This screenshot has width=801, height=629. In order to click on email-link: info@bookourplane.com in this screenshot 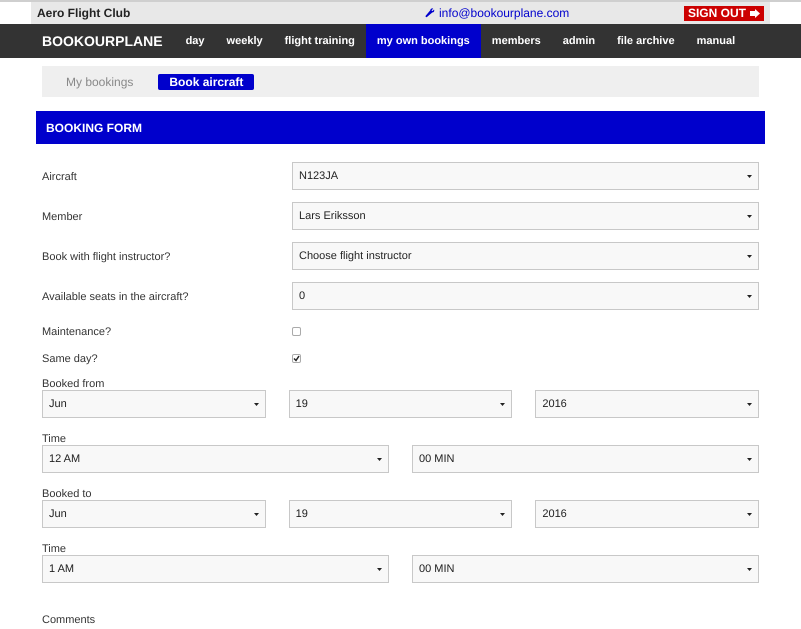, I will do `click(497, 13)`.